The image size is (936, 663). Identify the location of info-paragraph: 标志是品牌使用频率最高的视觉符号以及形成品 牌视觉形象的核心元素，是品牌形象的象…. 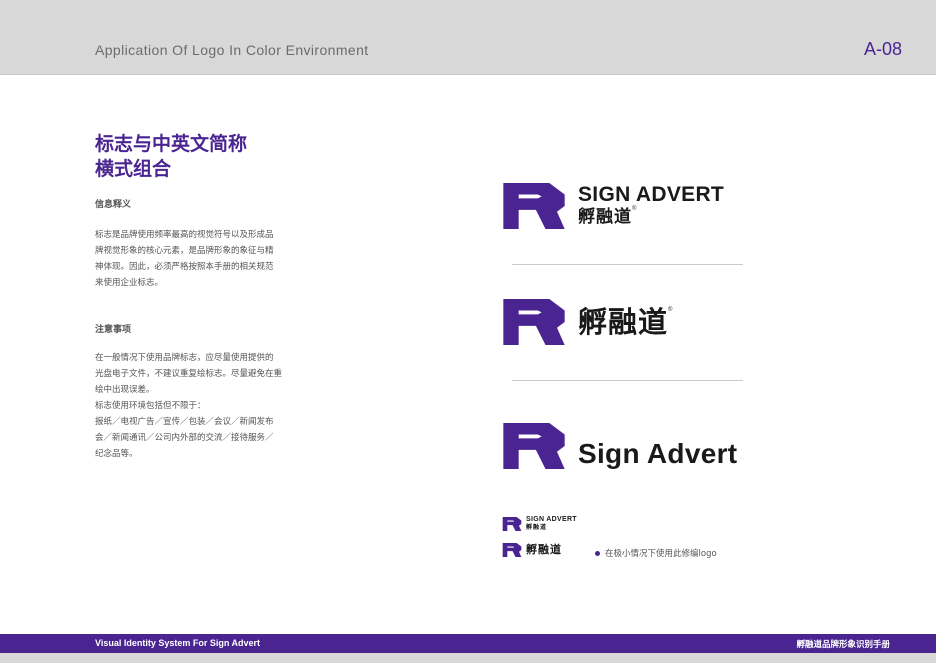
(195, 259).